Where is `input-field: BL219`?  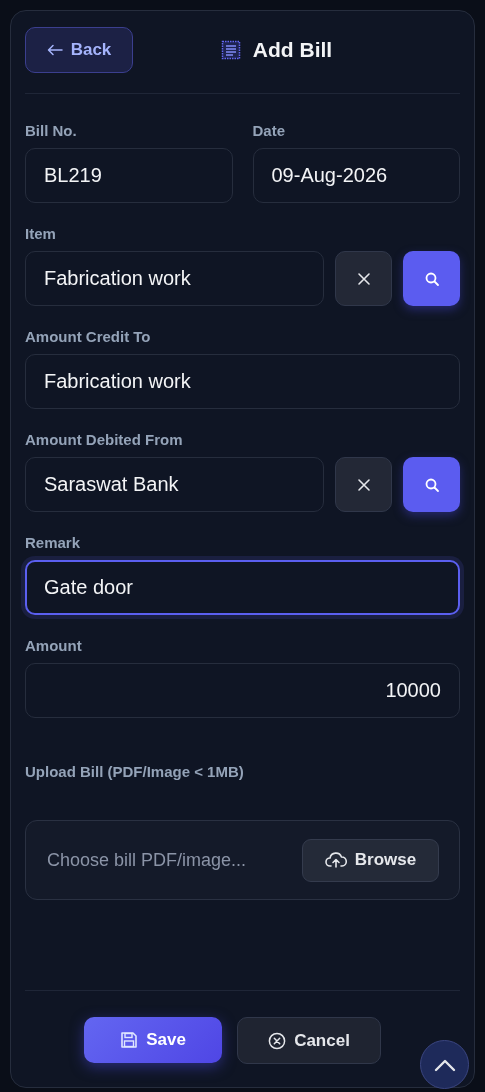
input-field: BL219 is located at coordinates (129, 175).